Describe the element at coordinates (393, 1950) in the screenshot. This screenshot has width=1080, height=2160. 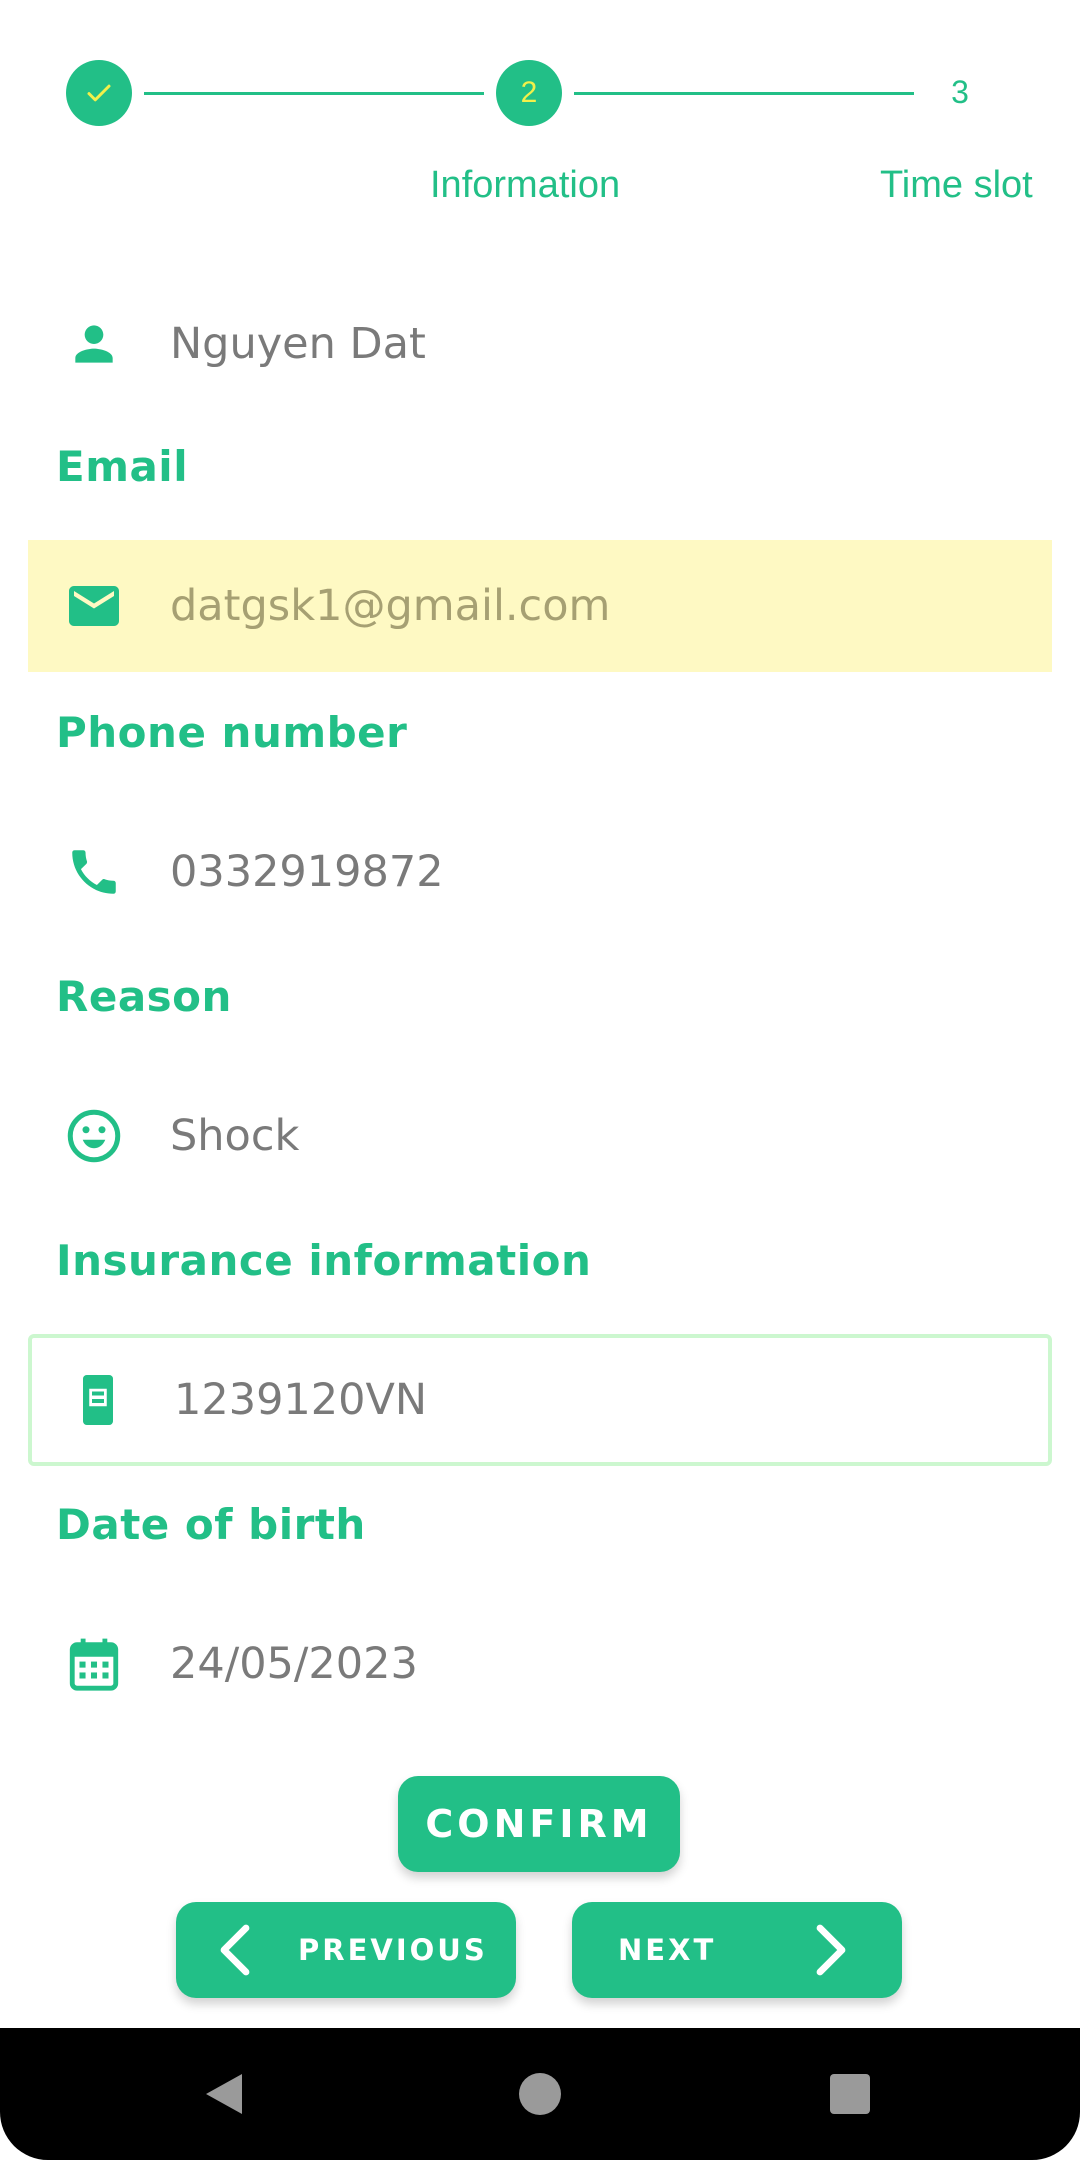
I see `previous-button-label: PREVIOUS` at that location.